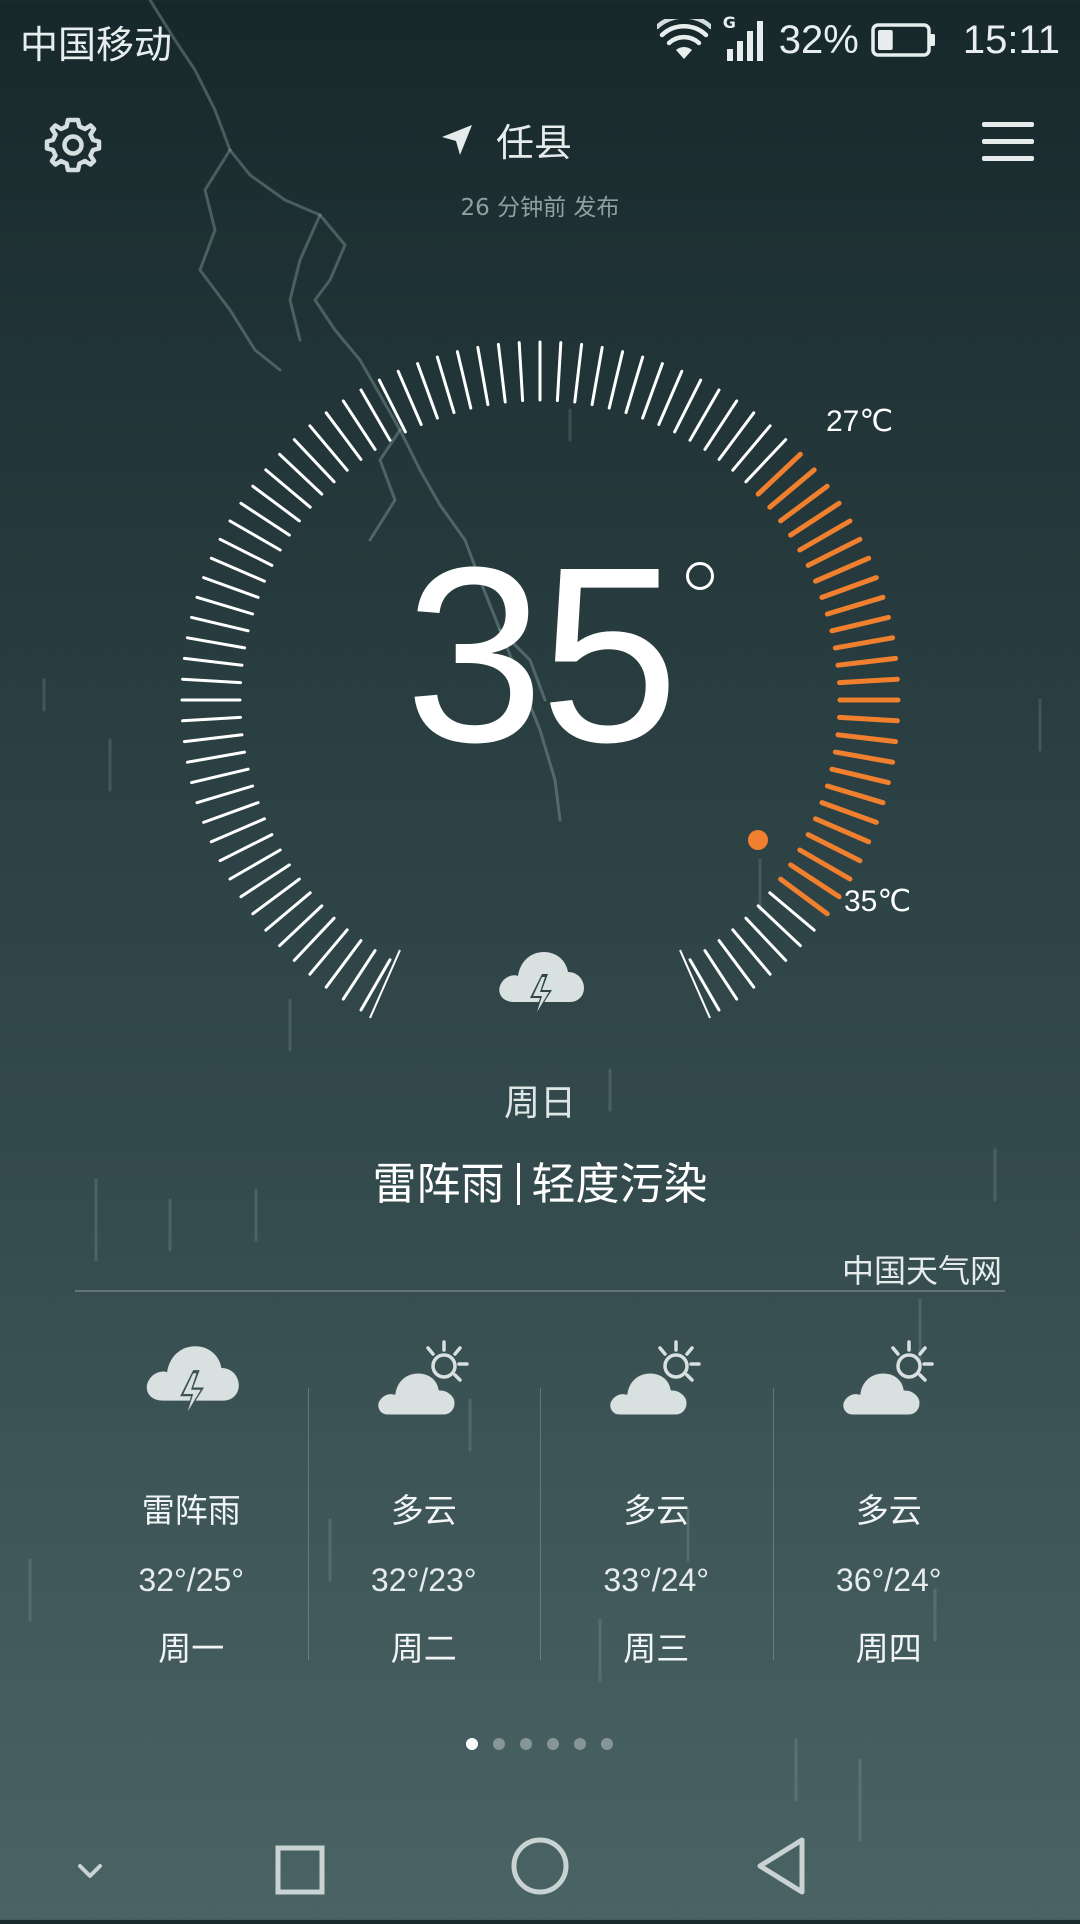 This screenshot has width=1080, height=1924. Describe the element at coordinates (96, 45) in the screenshot. I see `carrier-name: 中国移动` at that location.